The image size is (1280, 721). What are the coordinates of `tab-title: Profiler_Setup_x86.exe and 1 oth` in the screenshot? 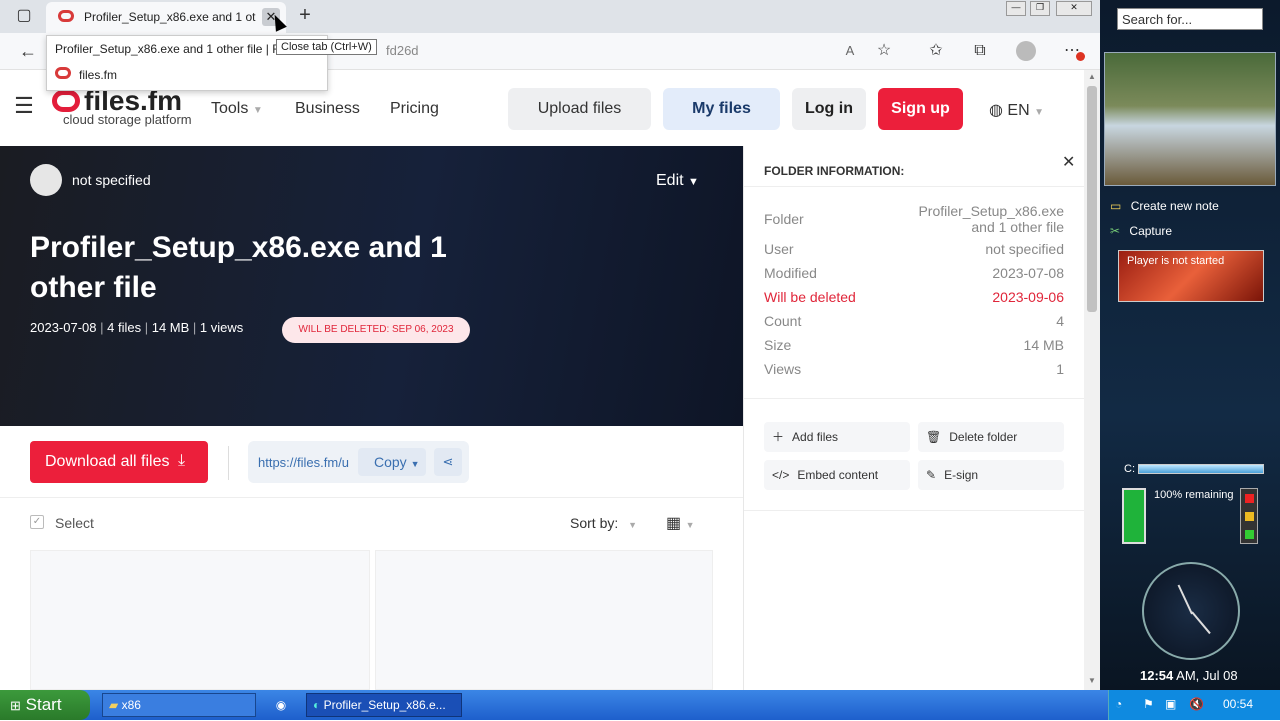 It's located at (170, 17).